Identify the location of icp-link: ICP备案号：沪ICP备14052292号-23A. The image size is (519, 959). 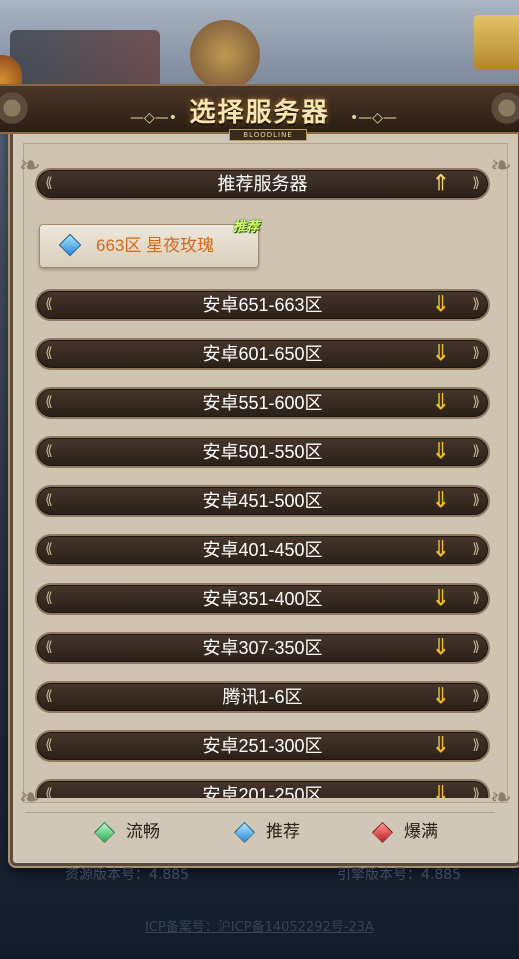
(259, 925).